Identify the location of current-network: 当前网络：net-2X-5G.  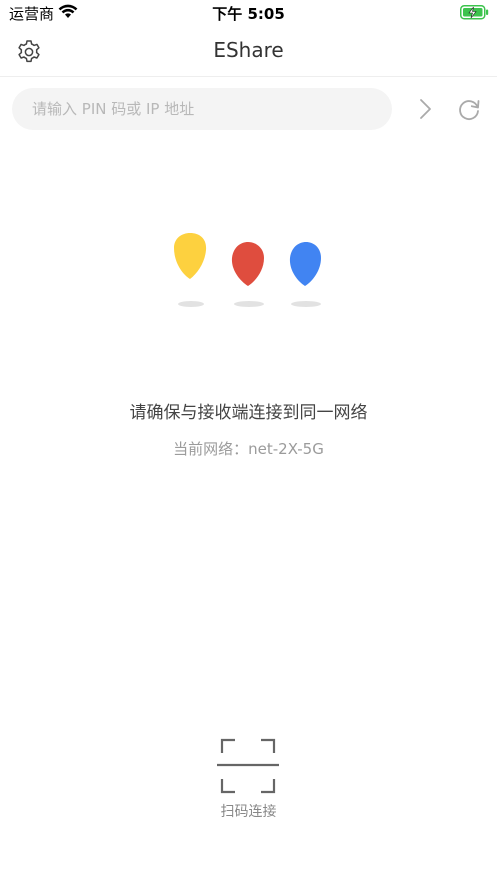
(248, 448).